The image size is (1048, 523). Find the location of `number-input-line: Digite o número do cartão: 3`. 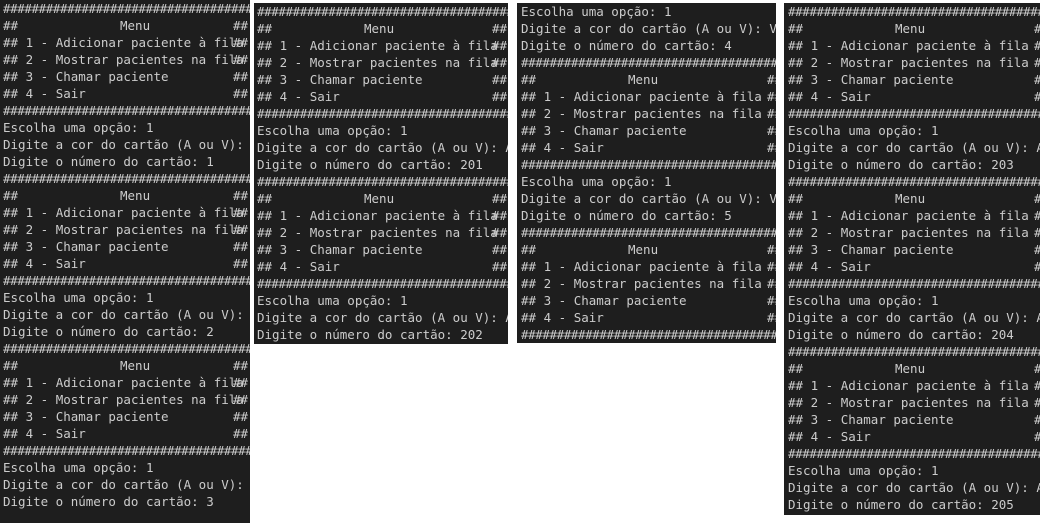

number-input-line: Digite o número do cartão: 3 is located at coordinates (126, 501).